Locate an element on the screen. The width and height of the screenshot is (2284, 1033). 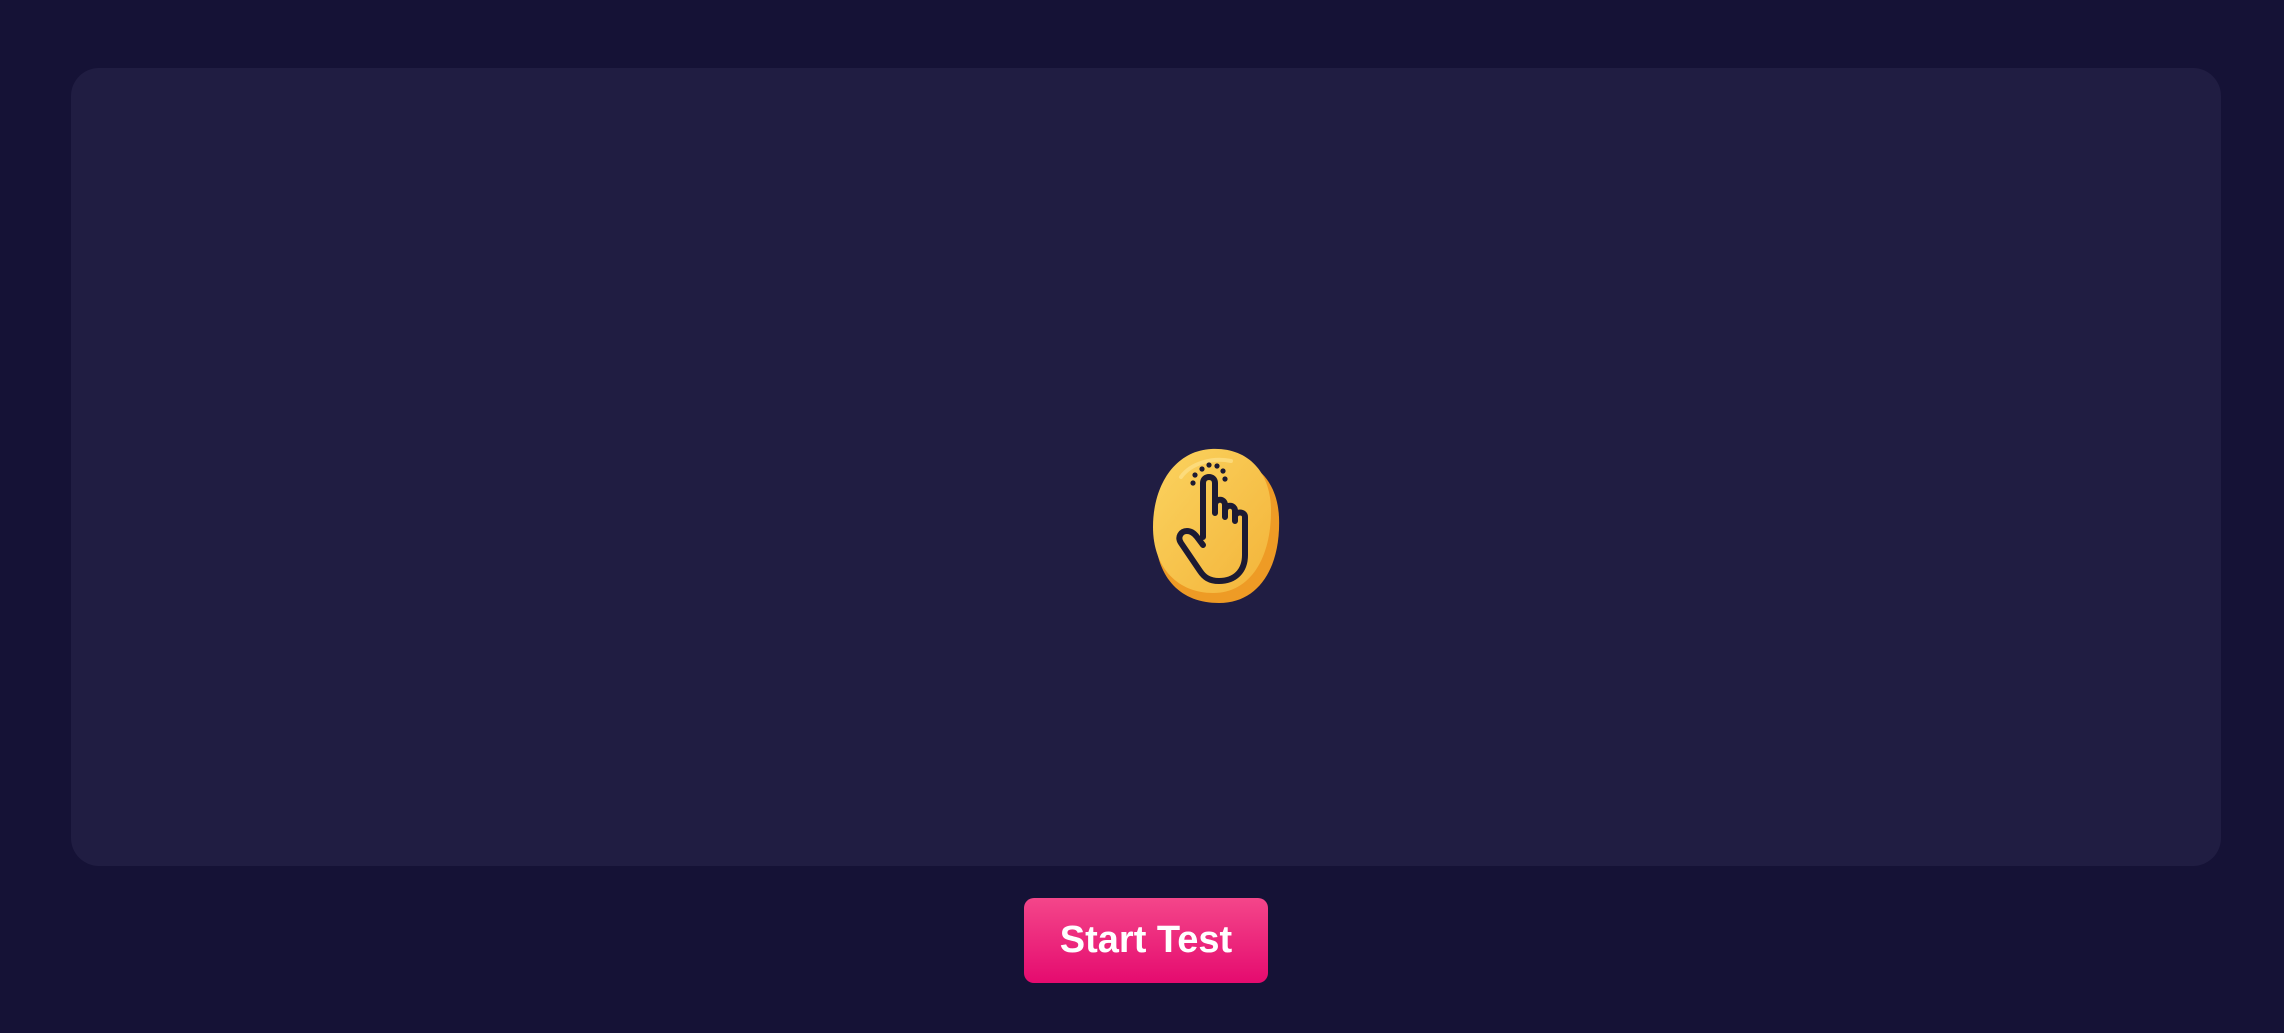
tap-hand-icon is located at coordinates (1216, 525).